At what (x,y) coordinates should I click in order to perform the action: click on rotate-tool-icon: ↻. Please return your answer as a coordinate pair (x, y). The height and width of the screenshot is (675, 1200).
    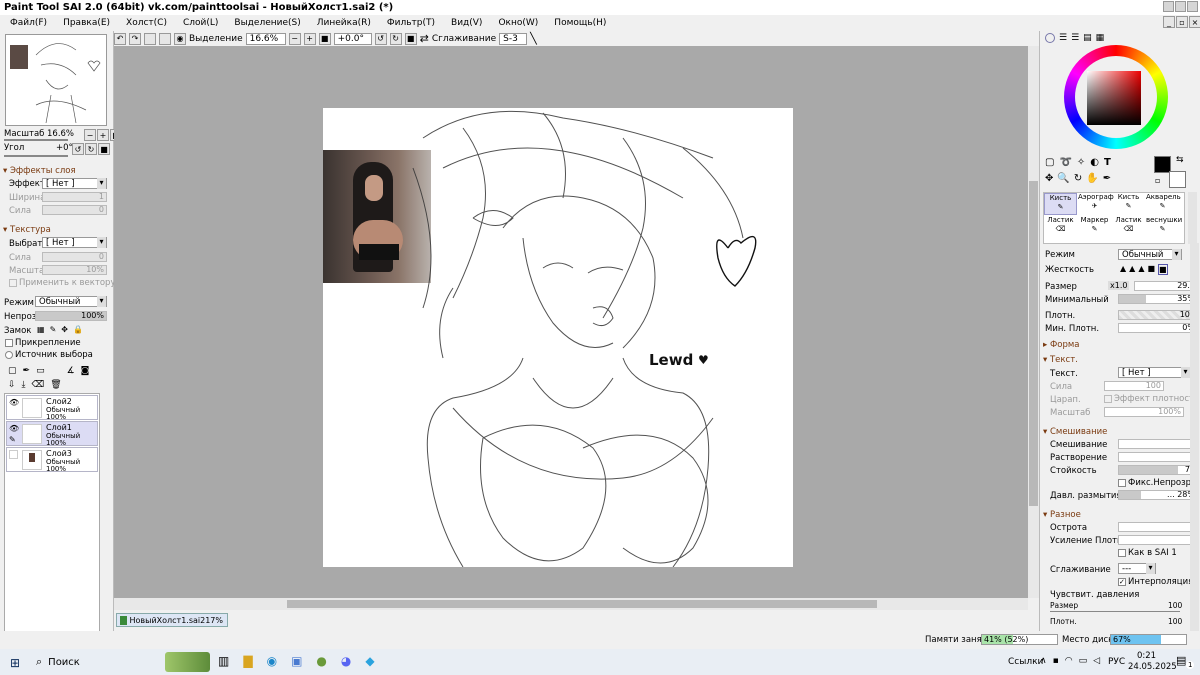
    Looking at the image, I should click on (1078, 178).